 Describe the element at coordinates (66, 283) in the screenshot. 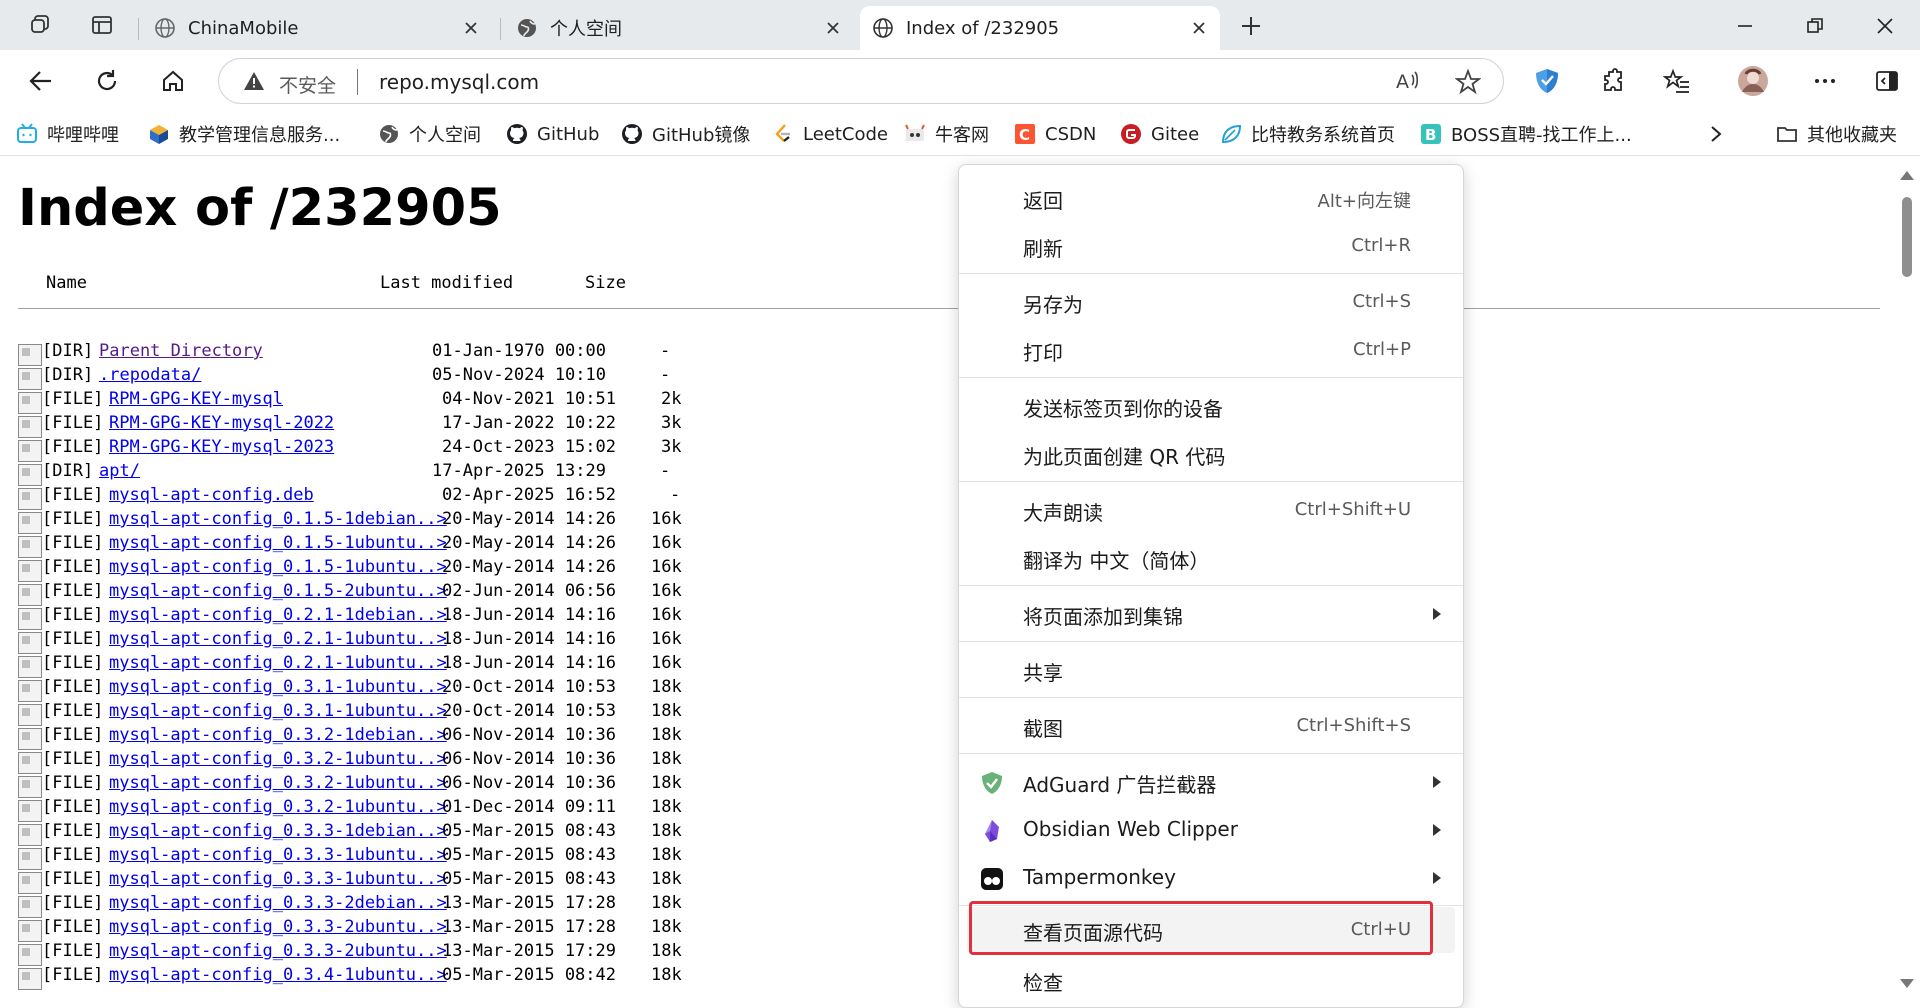

I see `column-name: Name` at that location.